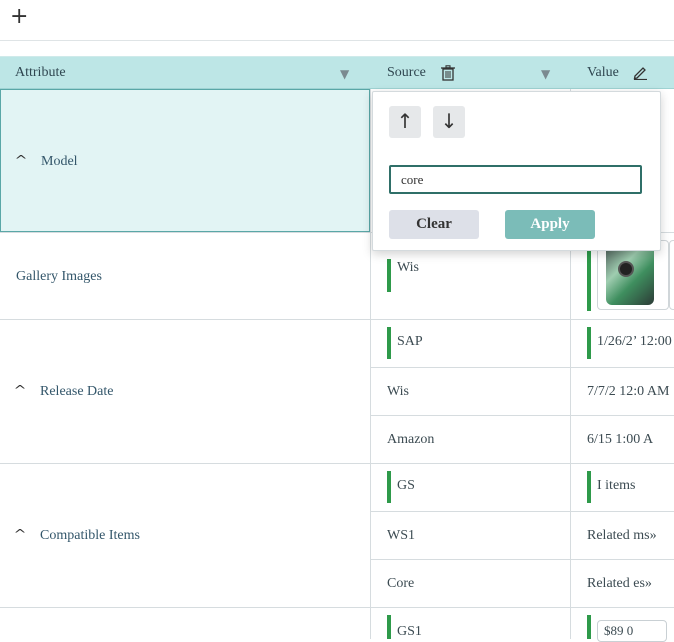 The height and width of the screenshot is (642, 674). Describe the element at coordinates (409, 631) in the screenshot. I see `source-label: GS1` at that location.